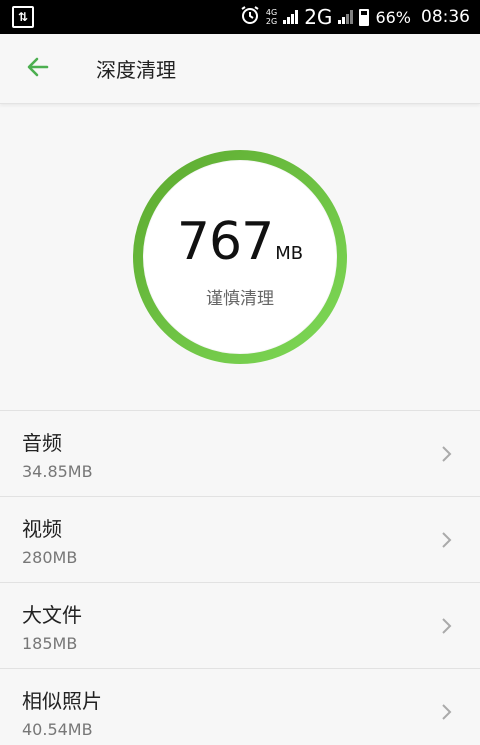  What do you see at coordinates (240, 706) in the screenshot?
I see `list-item-similar-photos: 相似照片 40.54MB` at bounding box center [240, 706].